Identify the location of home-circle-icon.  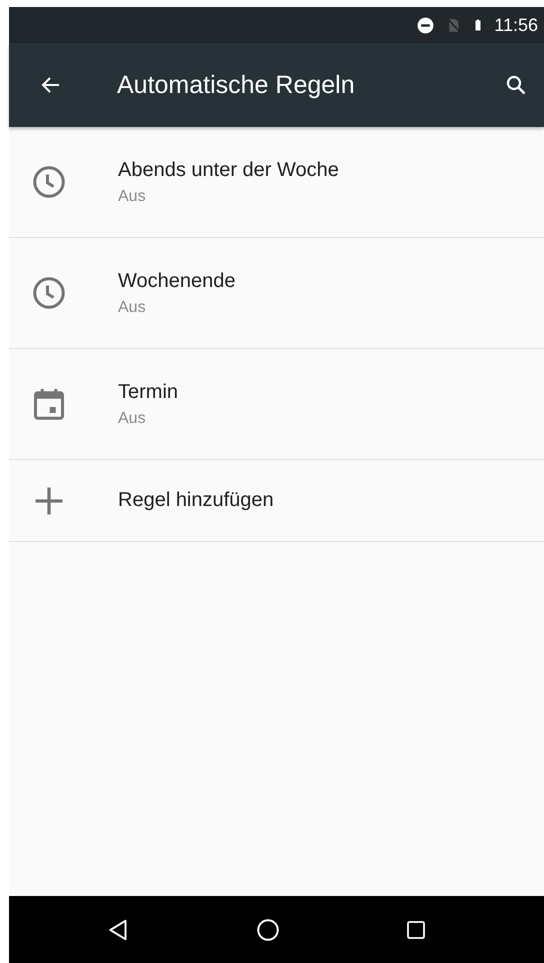
(267, 929).